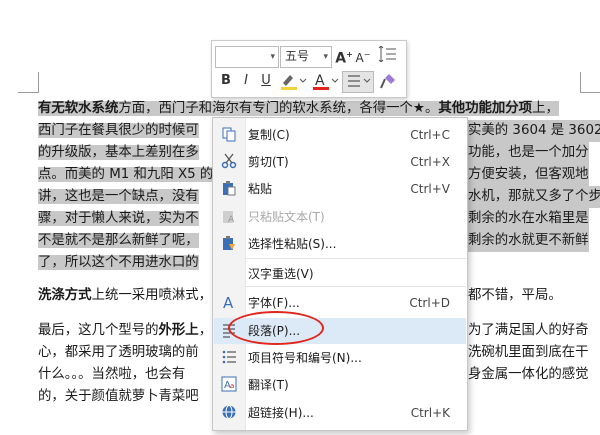 This screenshot has width=600, height=435. I want to click on menu-item-hanzi-reselect: 汉字重选(V), so click(340, 274).